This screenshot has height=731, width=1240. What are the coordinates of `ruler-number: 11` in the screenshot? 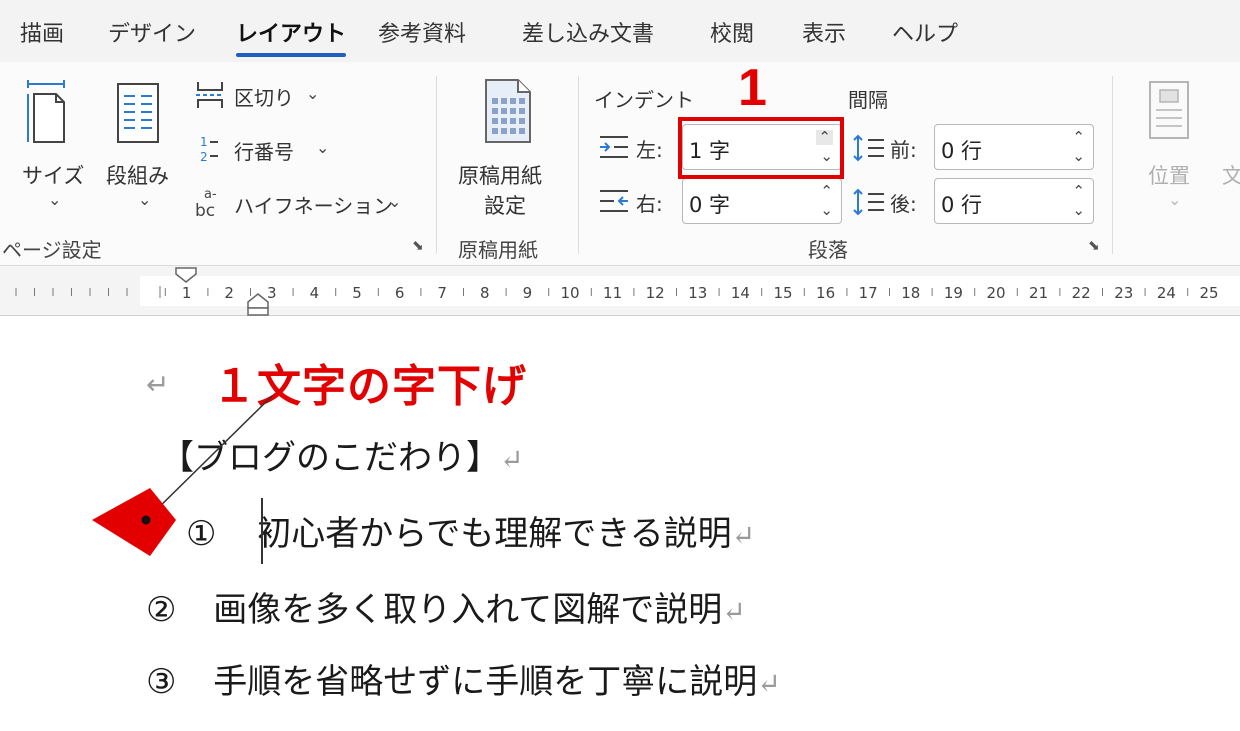 It's located at (612, 293).